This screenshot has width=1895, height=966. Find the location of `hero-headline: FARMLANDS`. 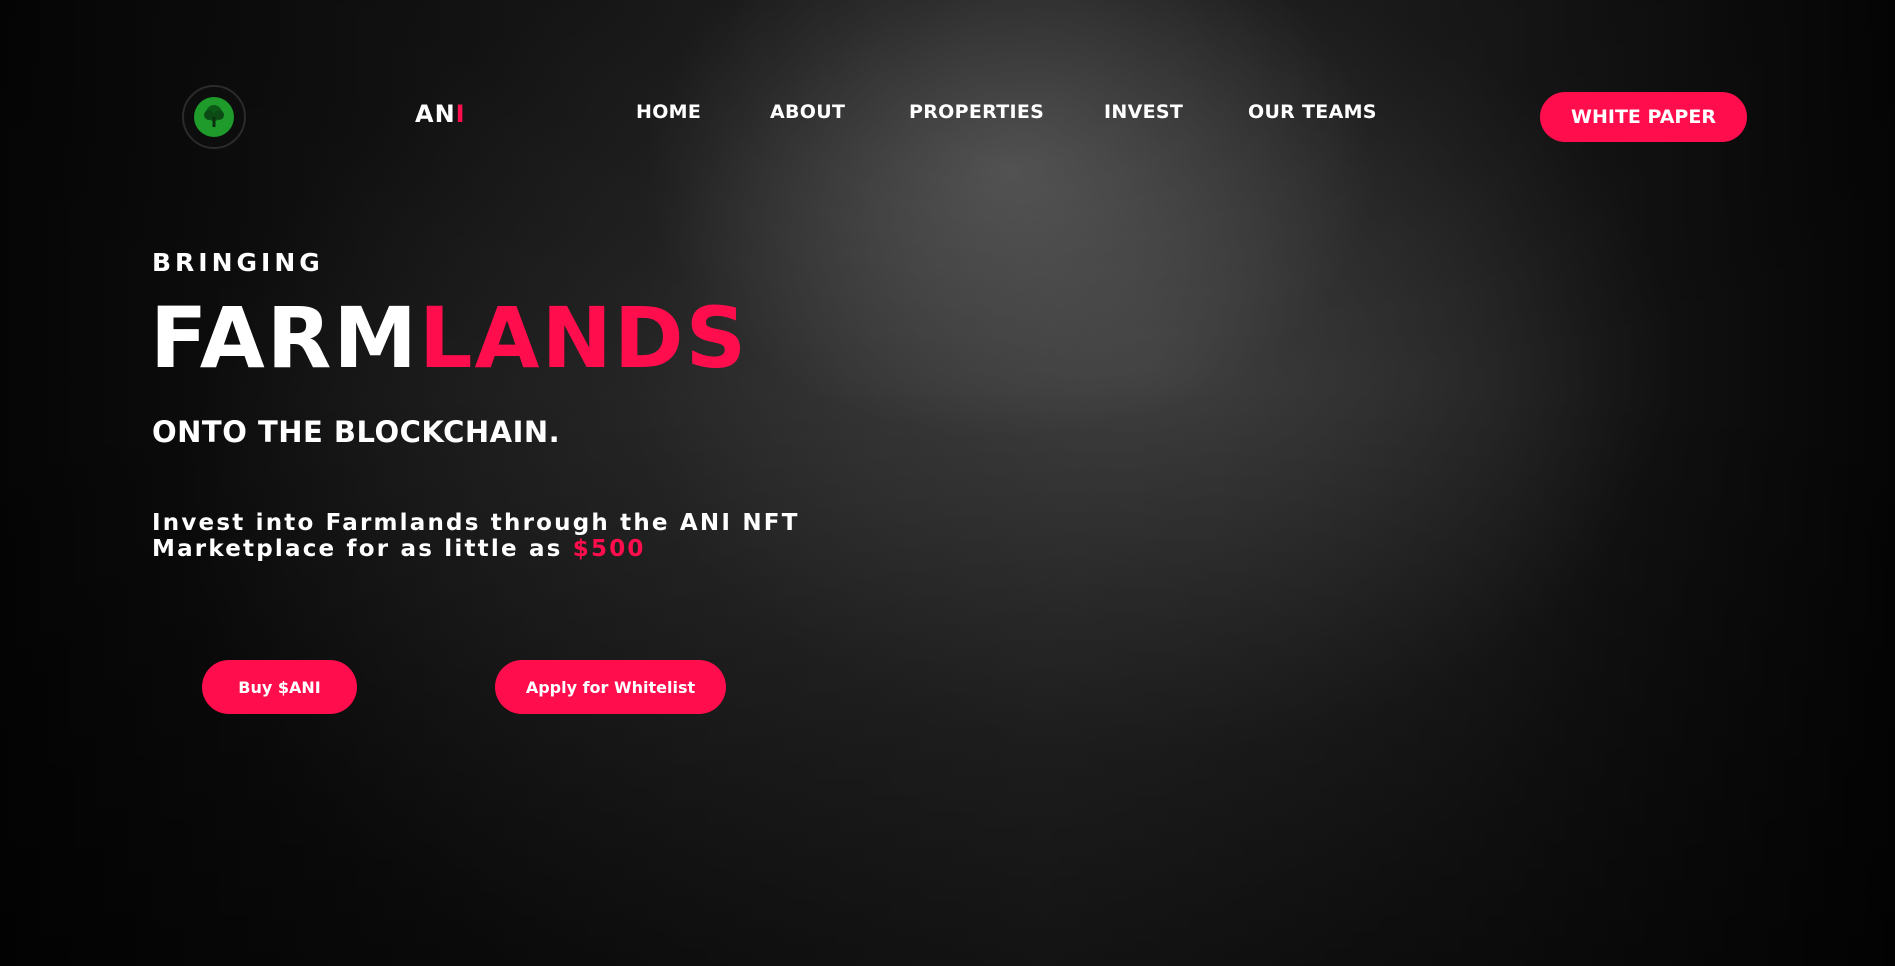

hero-headline: FARMLANDS is located at coordinates (449, 338).